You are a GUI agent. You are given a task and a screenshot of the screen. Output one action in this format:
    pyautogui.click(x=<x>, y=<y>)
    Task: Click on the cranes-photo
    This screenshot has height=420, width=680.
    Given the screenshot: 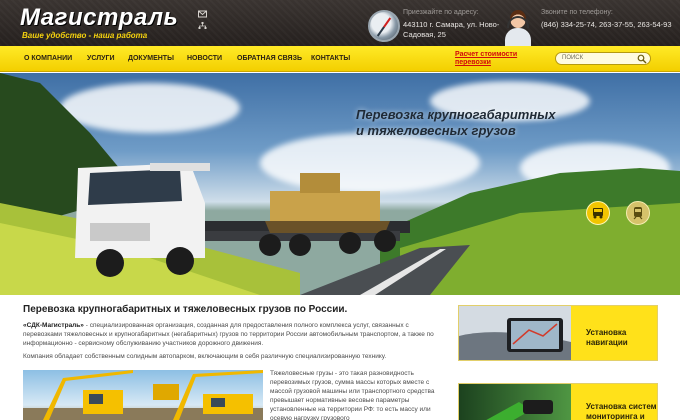 What is the action you would take?
    pyautogui.click(x=143, y=395)
    